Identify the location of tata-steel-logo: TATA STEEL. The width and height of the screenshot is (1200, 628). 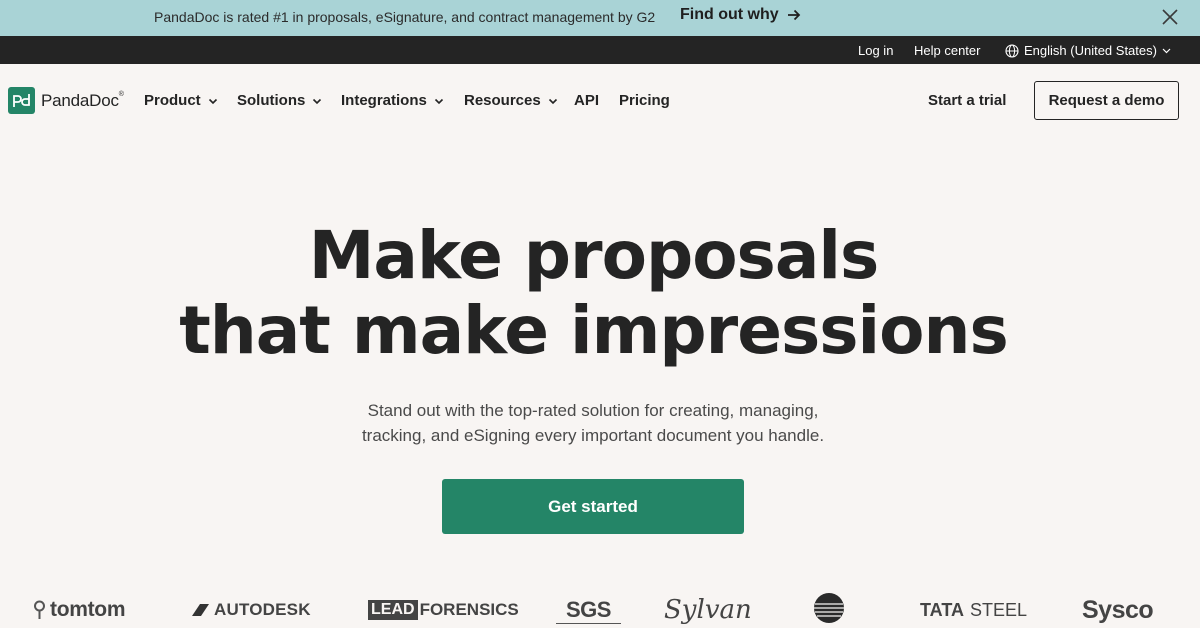
(973, 610).